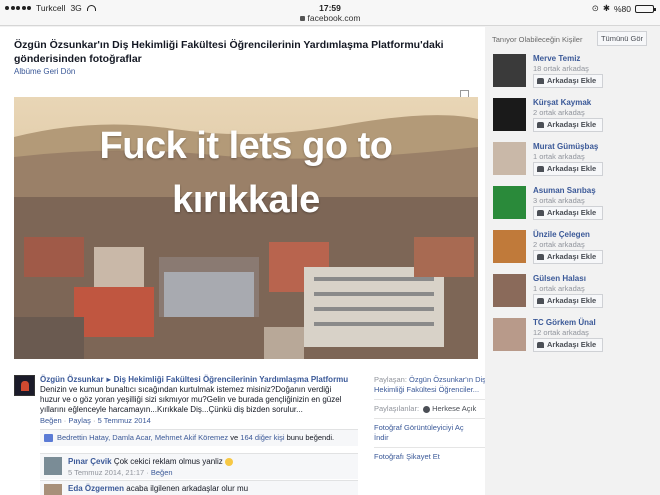  Describe the element at coordinates (645, 8) in the screenshot. I see `battery-icon` at that location.